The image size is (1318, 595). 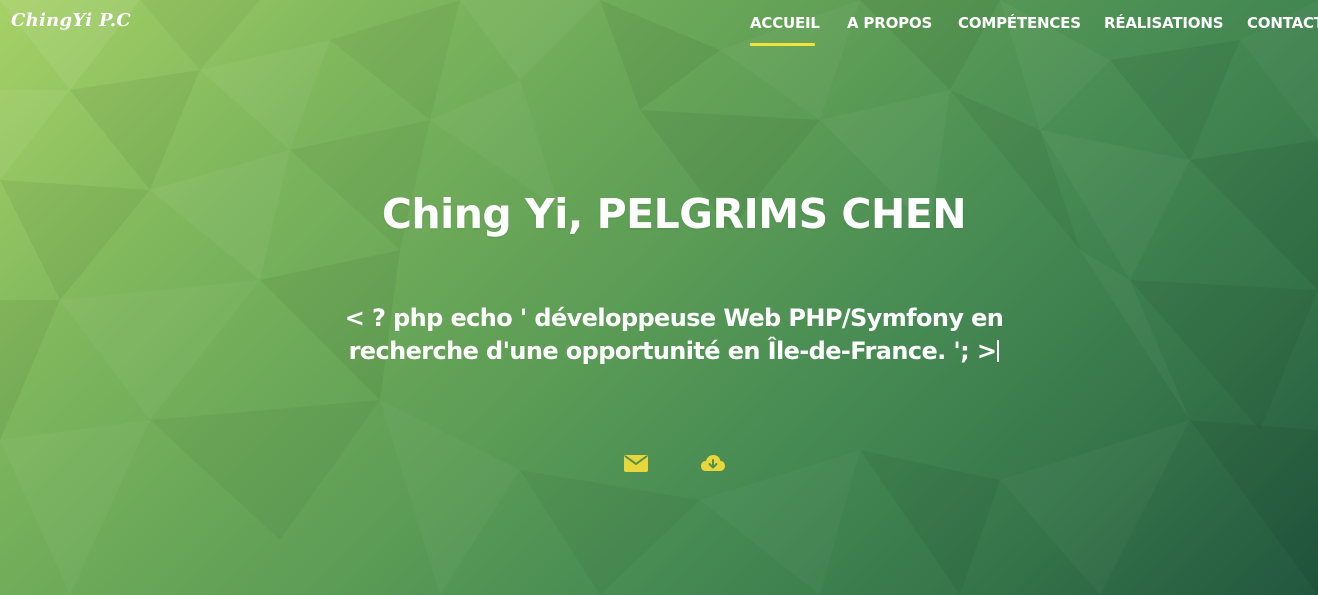 What do you see at coordinates (1164, 23) in the screenshot?
I see `nav-item-label: RÉALISATIONS` at bounding box center [1164, 23].